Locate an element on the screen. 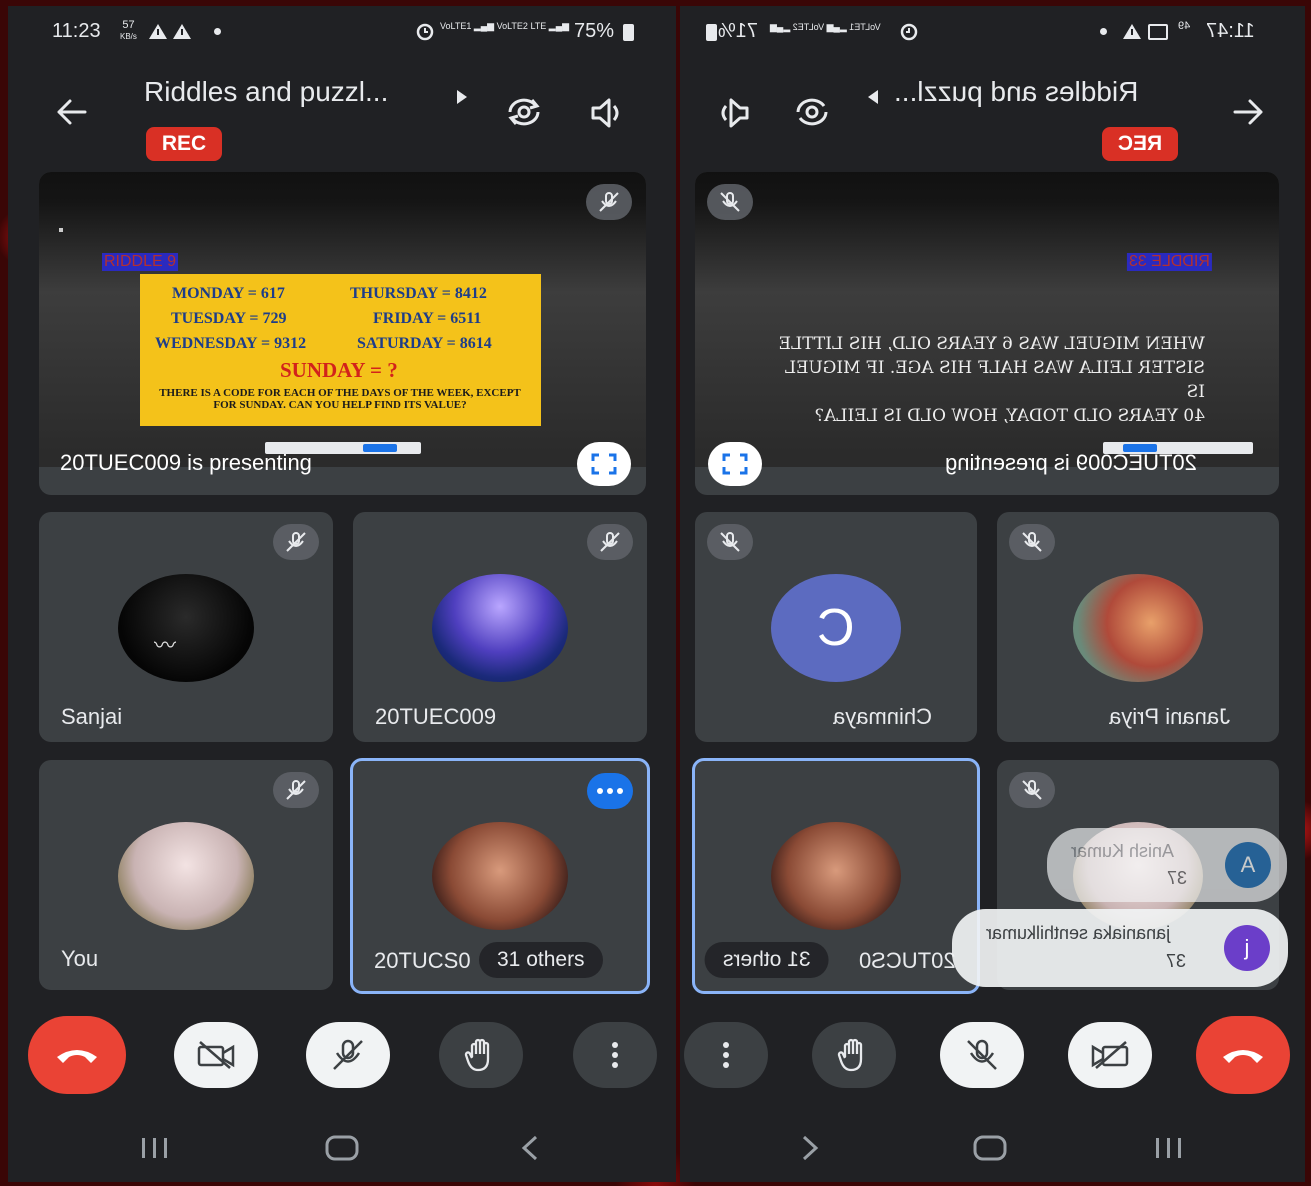 This screenshot has height=1186, width=1311. camera-off-icon is located at coordinates (1110, 1055).